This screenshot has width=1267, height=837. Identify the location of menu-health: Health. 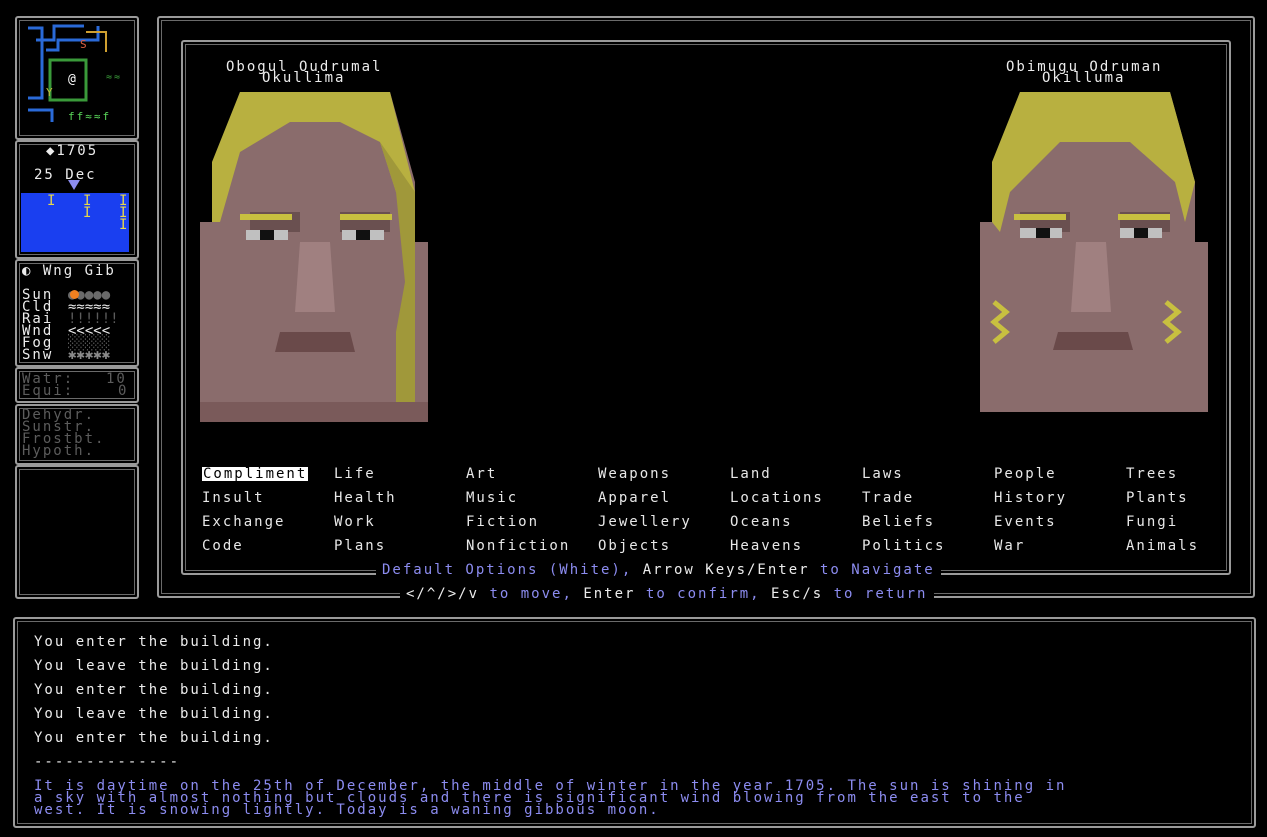
(365, 498).